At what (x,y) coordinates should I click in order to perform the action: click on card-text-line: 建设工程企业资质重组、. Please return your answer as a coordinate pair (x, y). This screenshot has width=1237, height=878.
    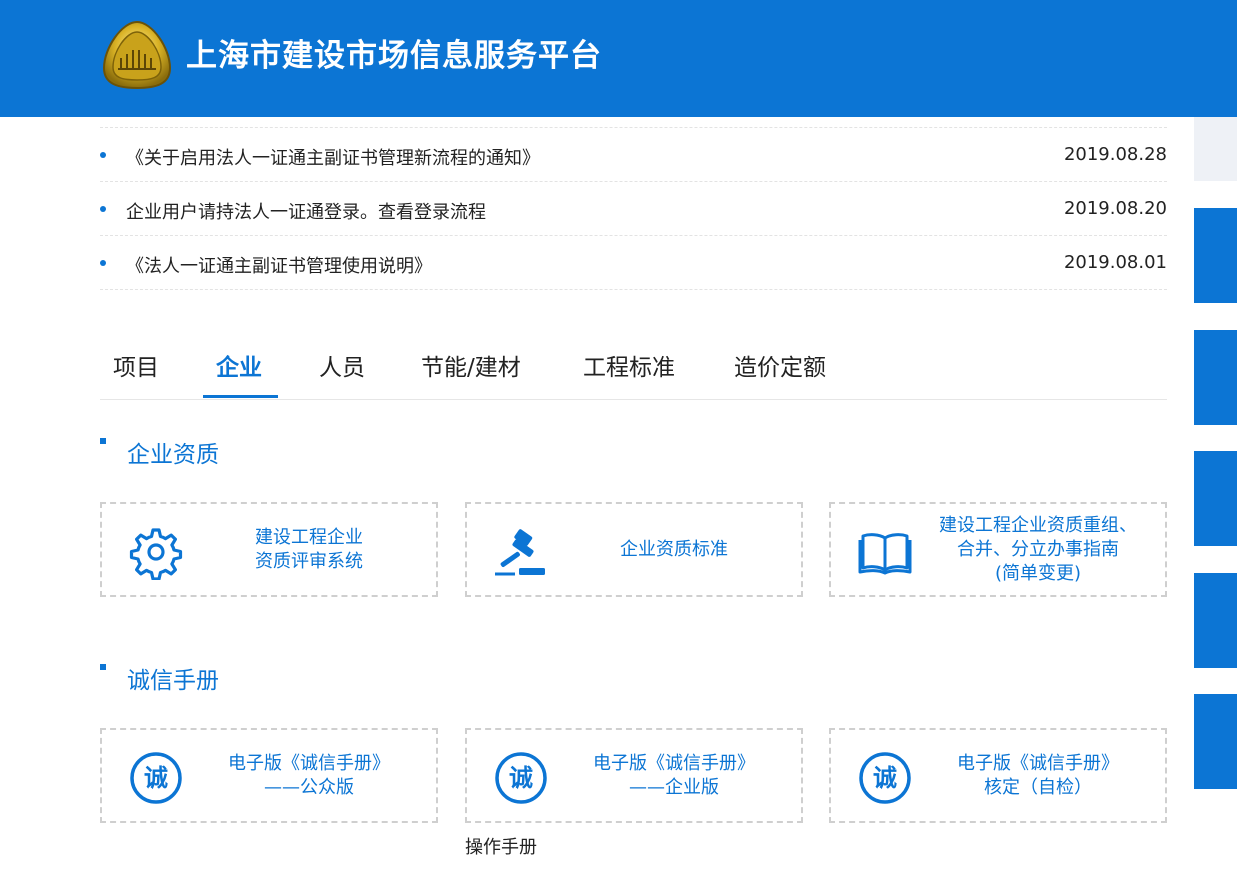
    Looking at the image, I should click on (1038, 525).